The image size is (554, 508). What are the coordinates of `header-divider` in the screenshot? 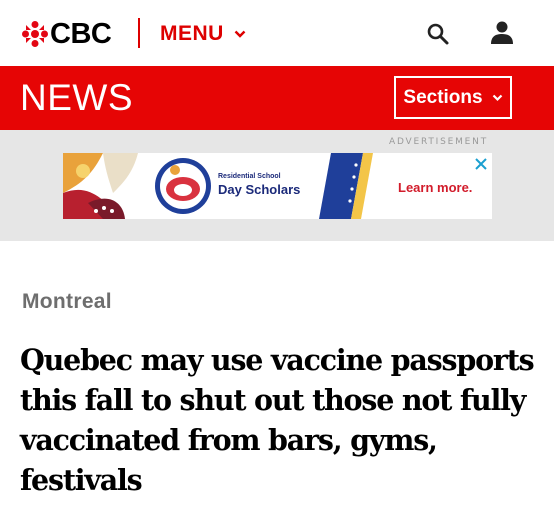 It's located at (139, 33).